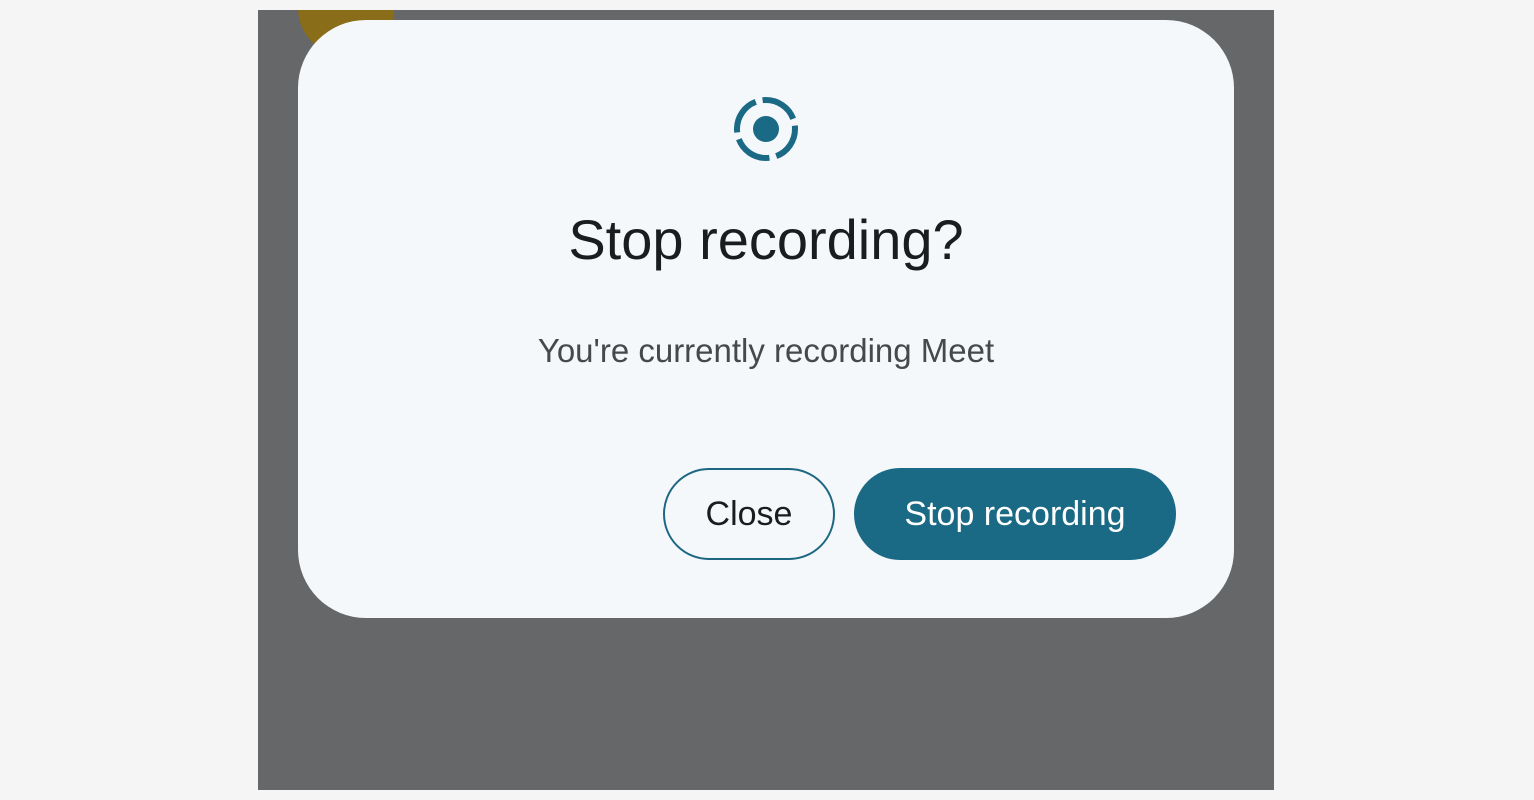 Image resolution: width=1534 pixels, height=800 pixels. I want to click on dialog-title: Stop recording?, so click(766, 239).